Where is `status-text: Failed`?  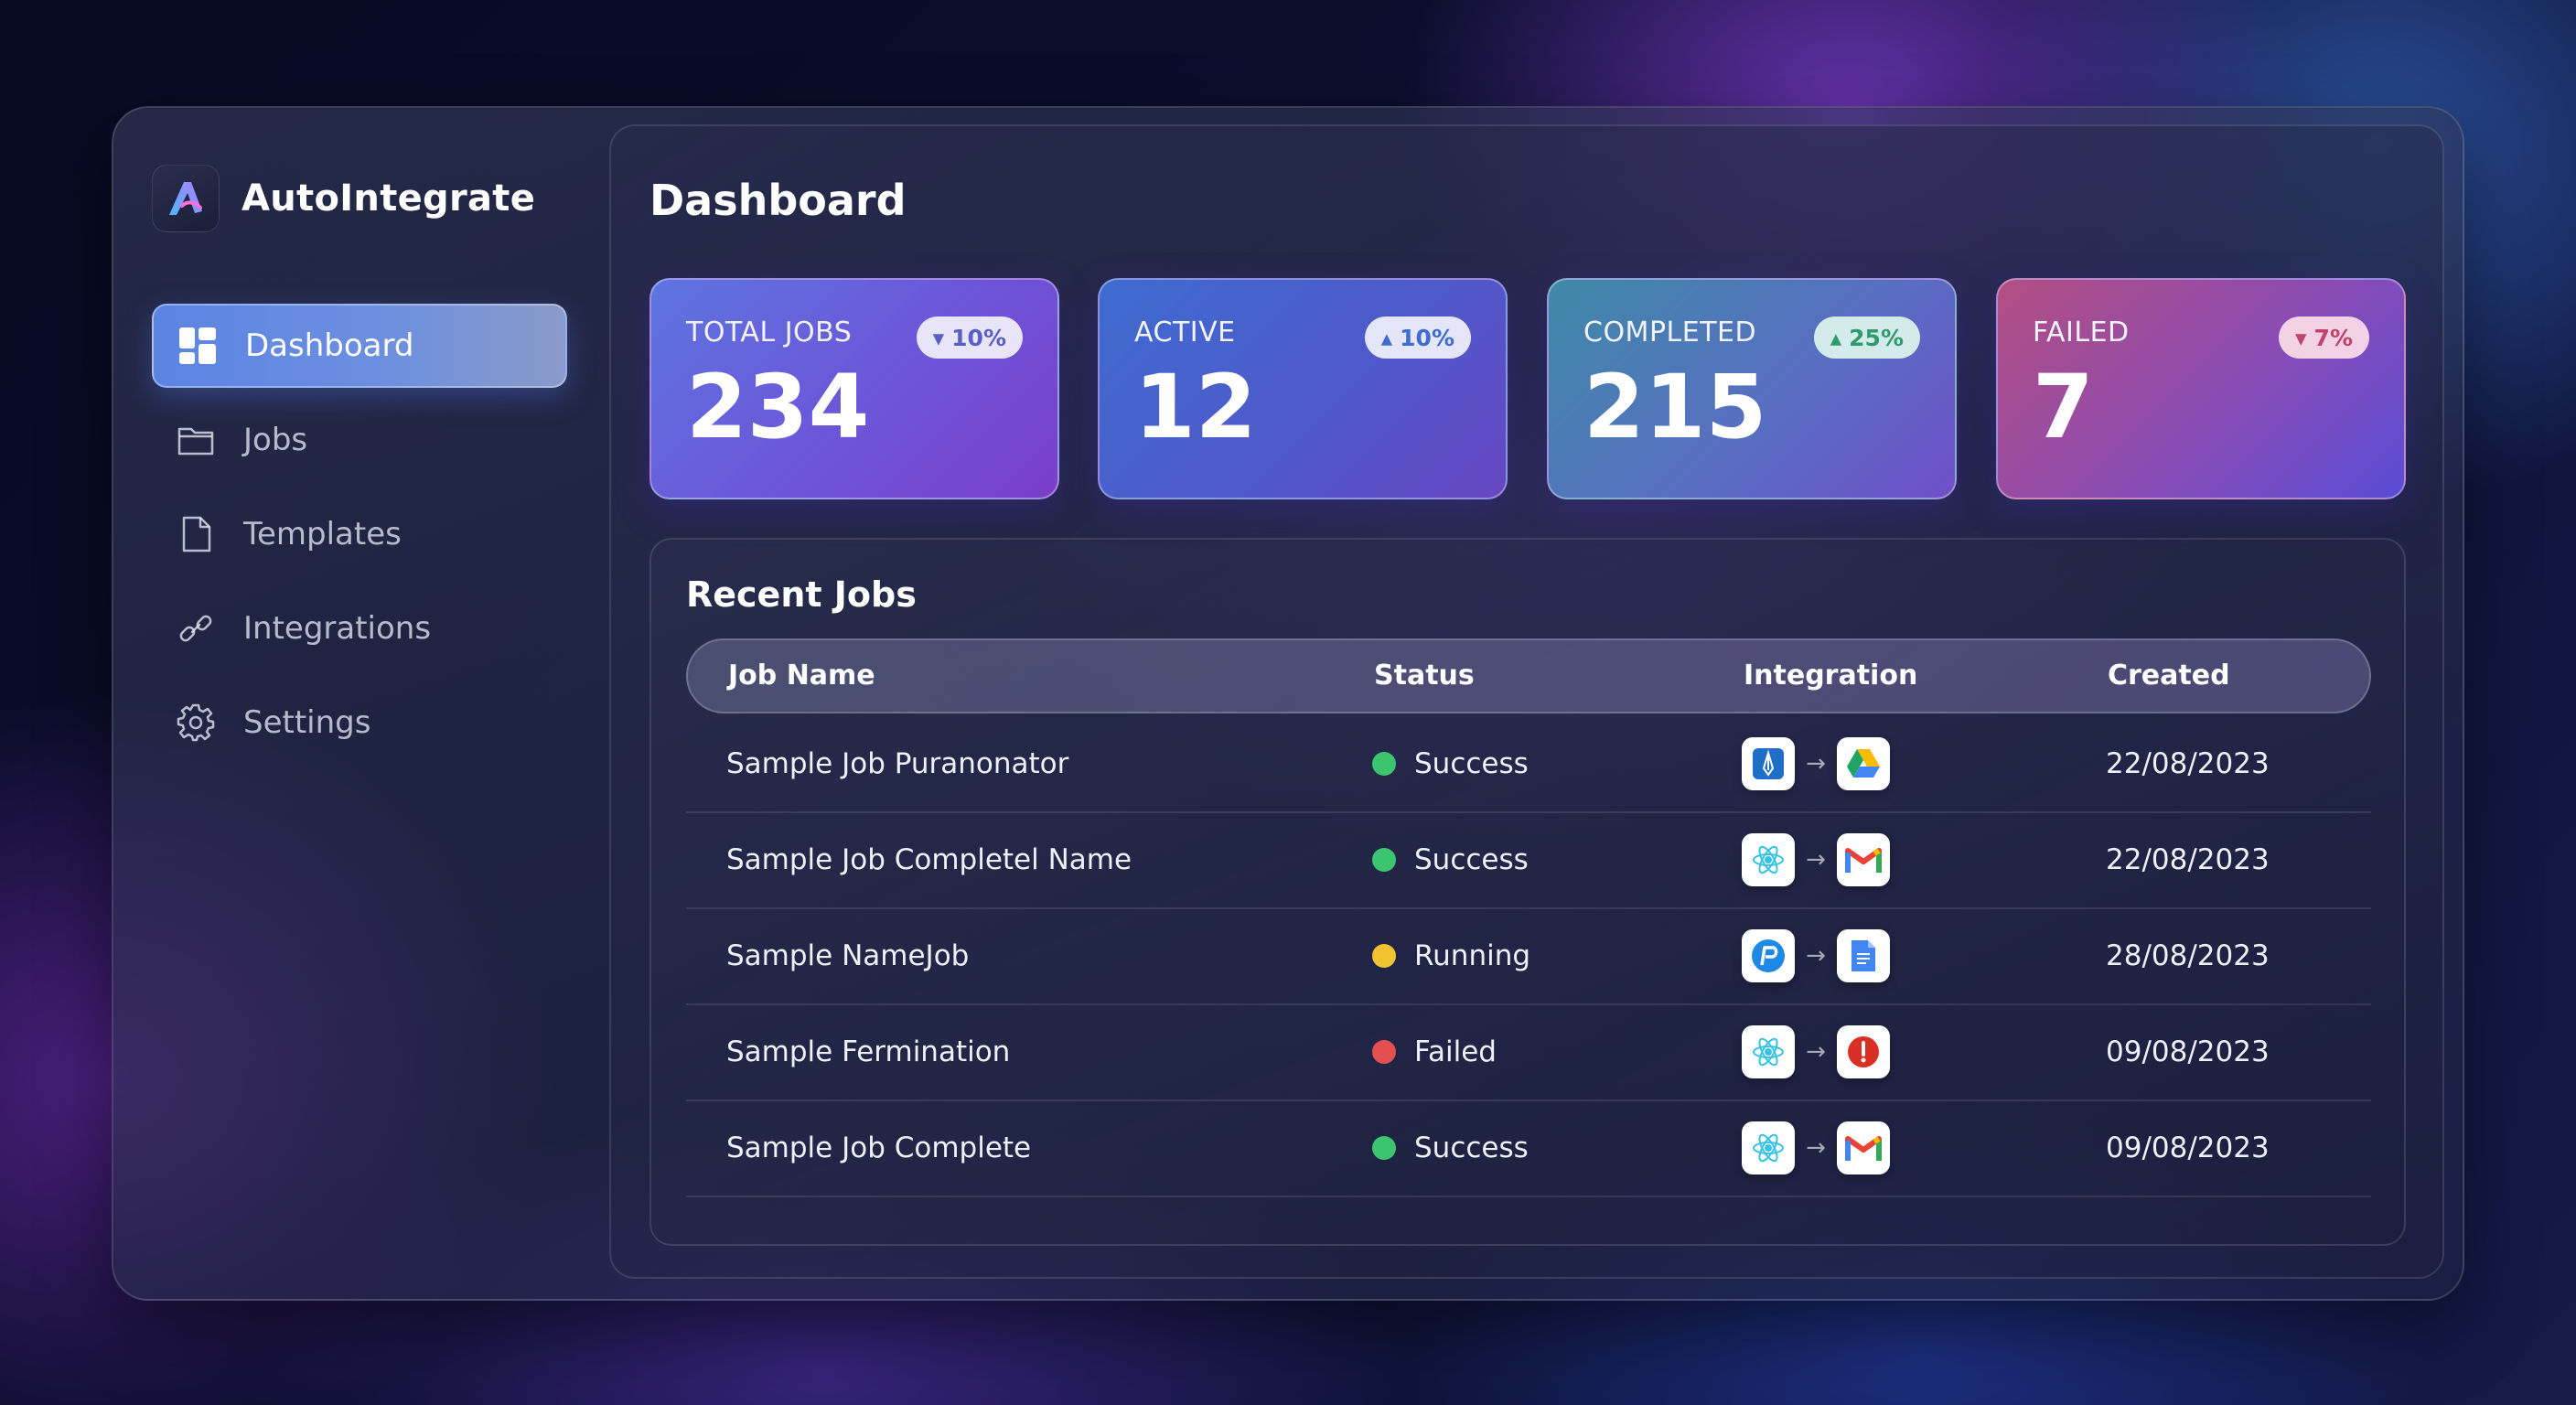
status-text: Failed is located at coordinates (1455, 1051).